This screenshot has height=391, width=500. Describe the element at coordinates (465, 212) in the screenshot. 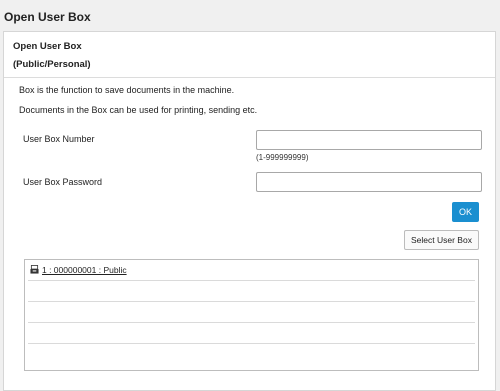

I see `ok-button: OK` at that location.